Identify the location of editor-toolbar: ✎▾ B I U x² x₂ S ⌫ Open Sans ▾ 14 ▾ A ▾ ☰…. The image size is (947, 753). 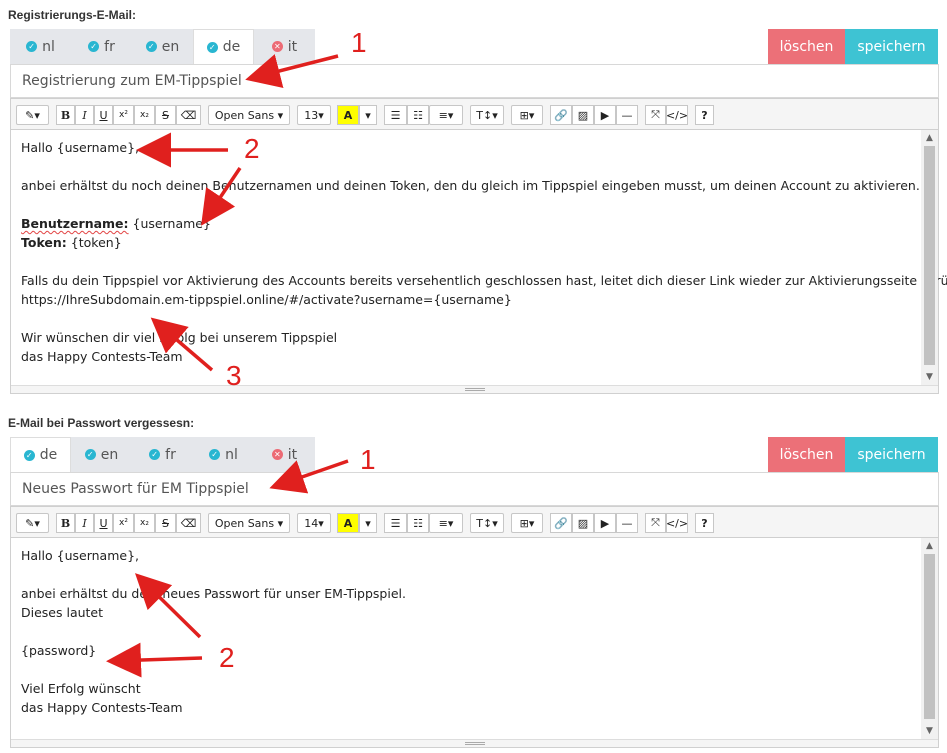
(474, 522).